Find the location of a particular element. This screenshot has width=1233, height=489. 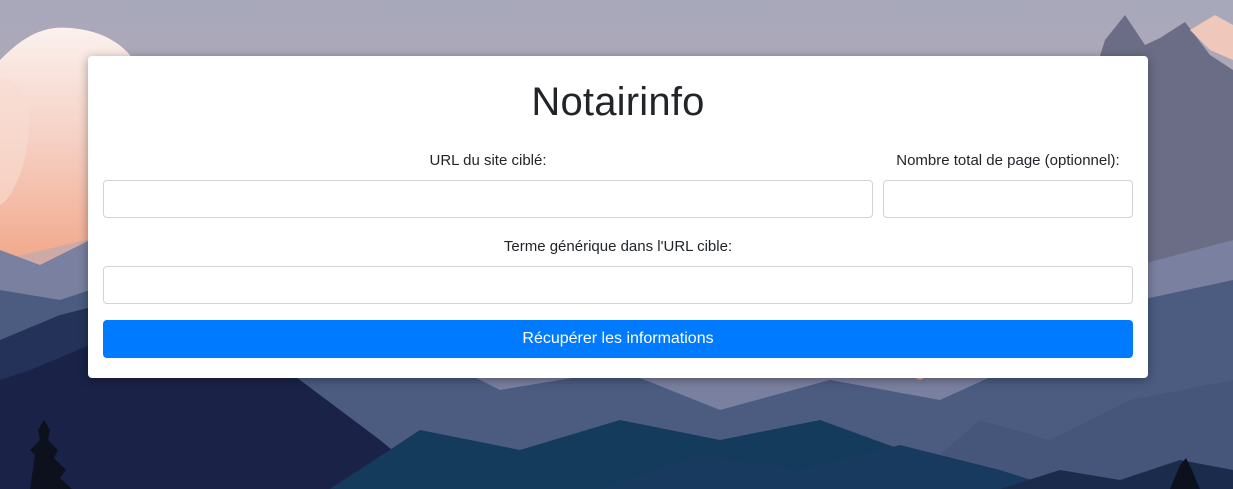

pages-label: Nombre total de page (optionnel): is located at coordinates (1008, 160).